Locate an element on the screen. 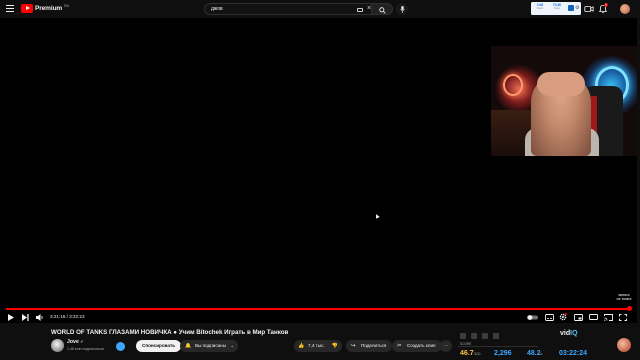 This screenshot has width=640, height=360. play-button is located at coordinates (11, 317).